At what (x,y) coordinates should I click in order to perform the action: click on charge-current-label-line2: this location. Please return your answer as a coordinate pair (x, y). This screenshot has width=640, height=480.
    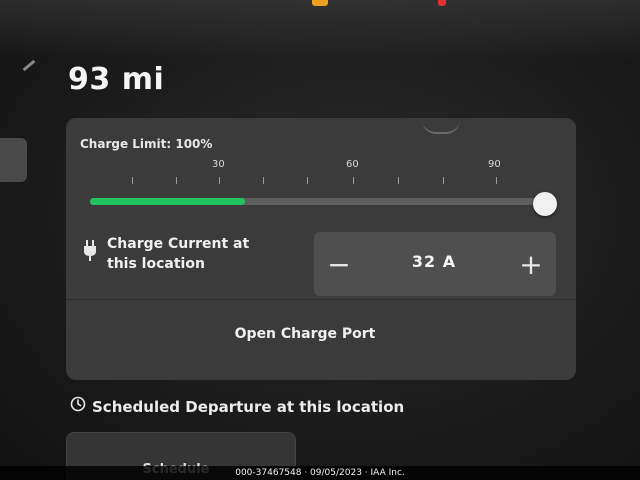
    Looking at the image, I should click on (156, 264).